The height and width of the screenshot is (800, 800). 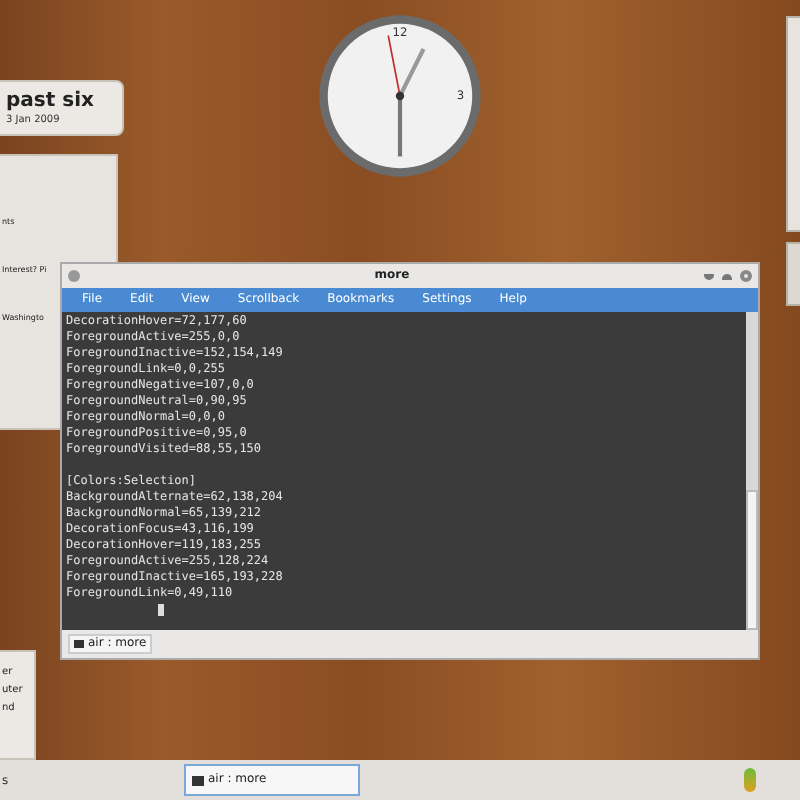 What do you see at coordinates (750, 780) in the screenshot?
I see `tray-icon` at bounding box center [750, 780].